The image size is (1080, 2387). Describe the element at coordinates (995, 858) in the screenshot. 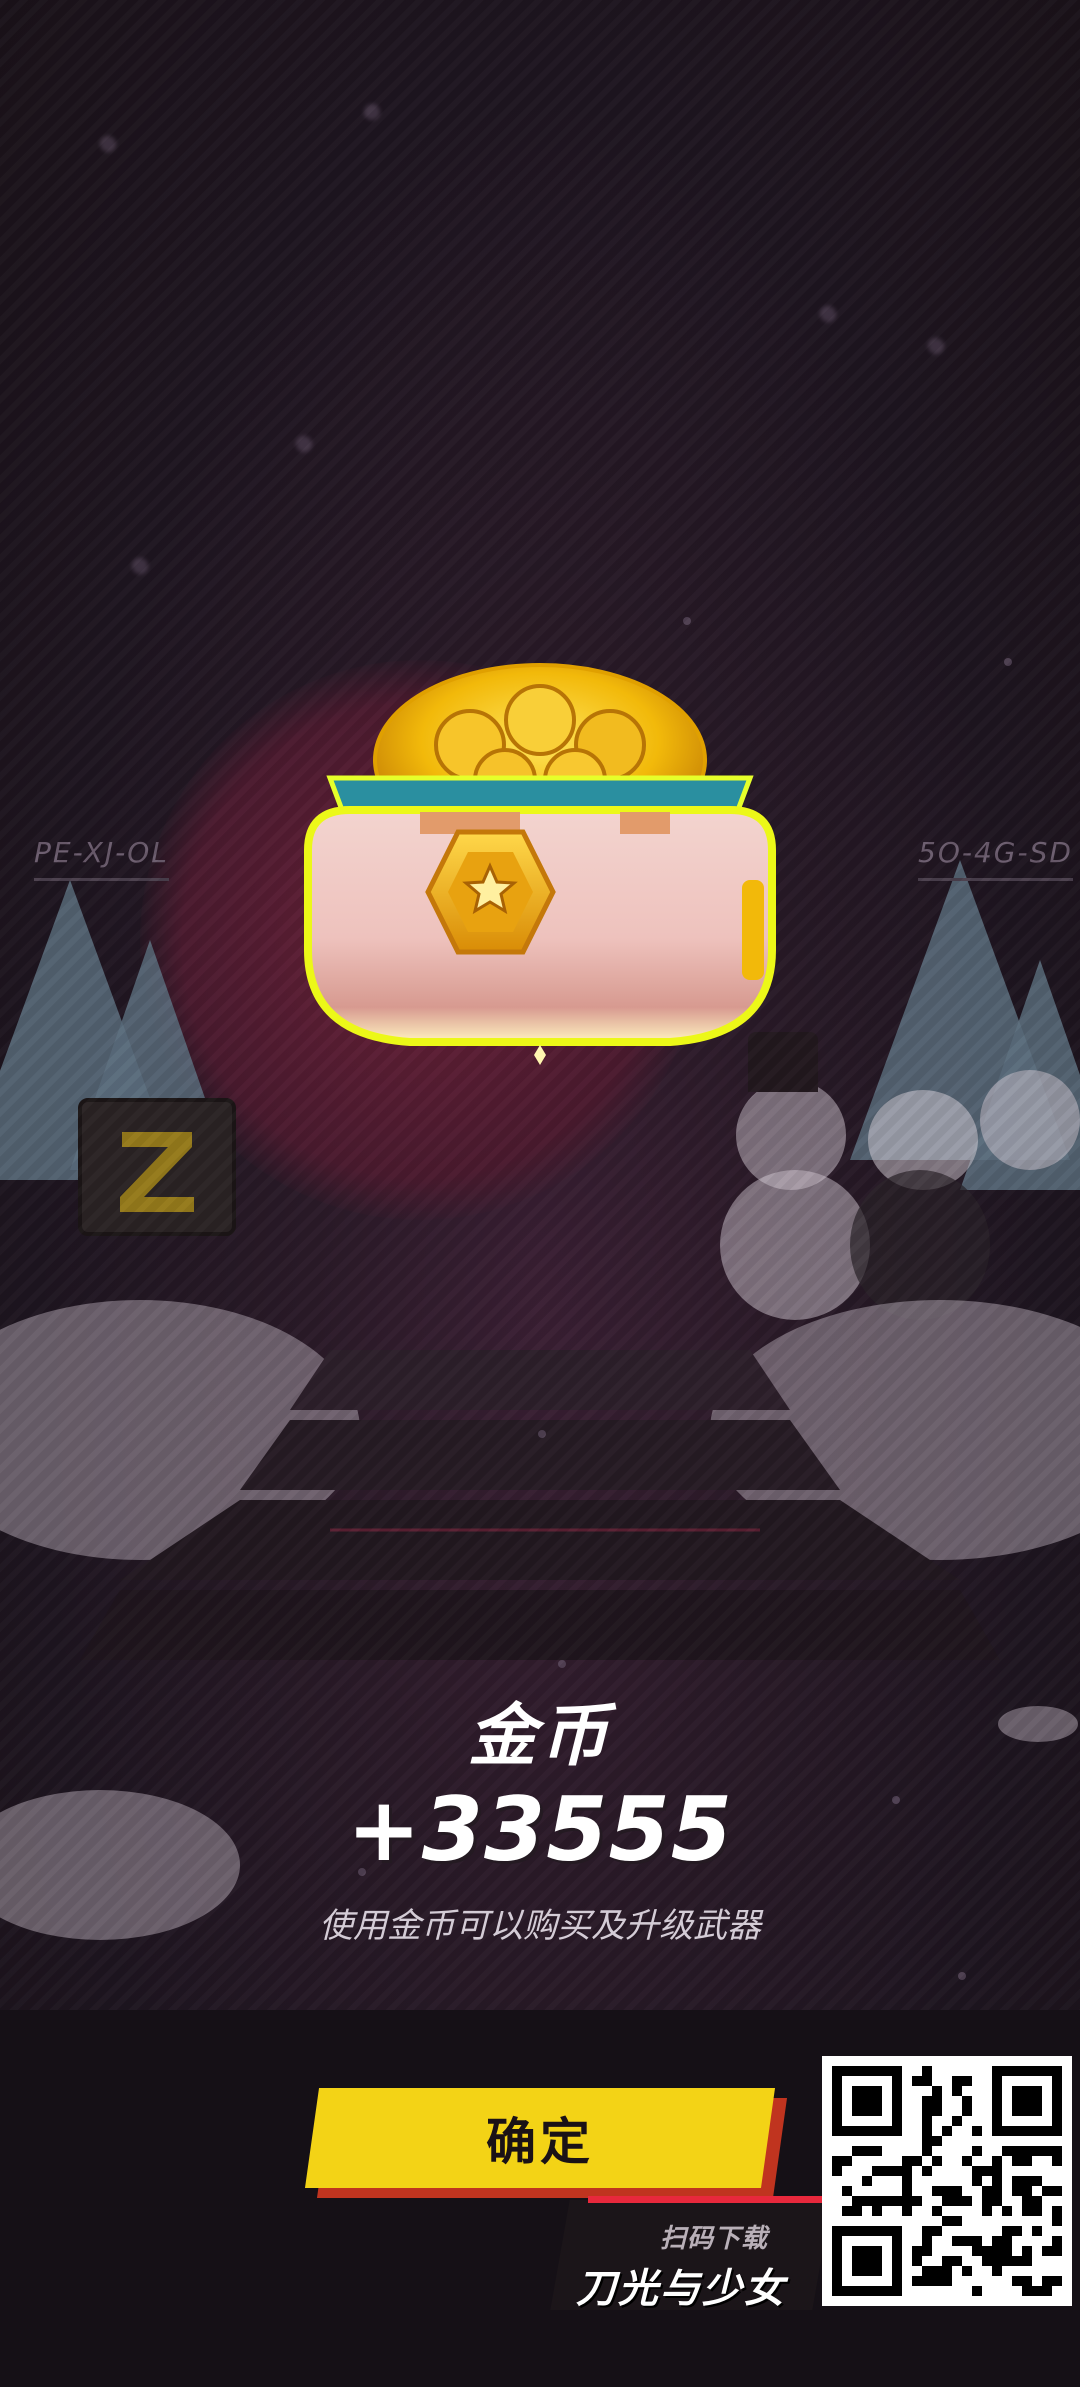

I see `plate-right: 5O-4G-SD` at that location.